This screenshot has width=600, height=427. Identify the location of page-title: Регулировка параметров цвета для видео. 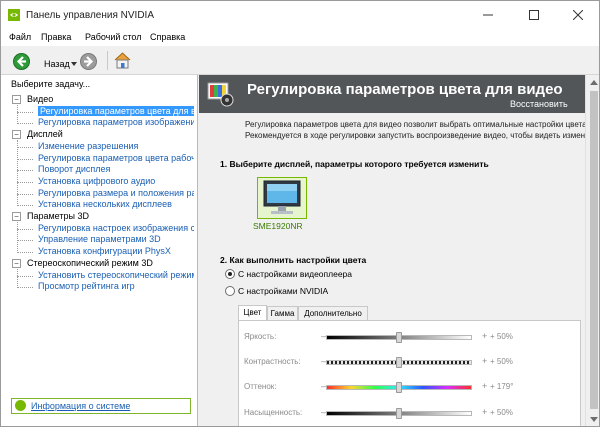
(405, 89).